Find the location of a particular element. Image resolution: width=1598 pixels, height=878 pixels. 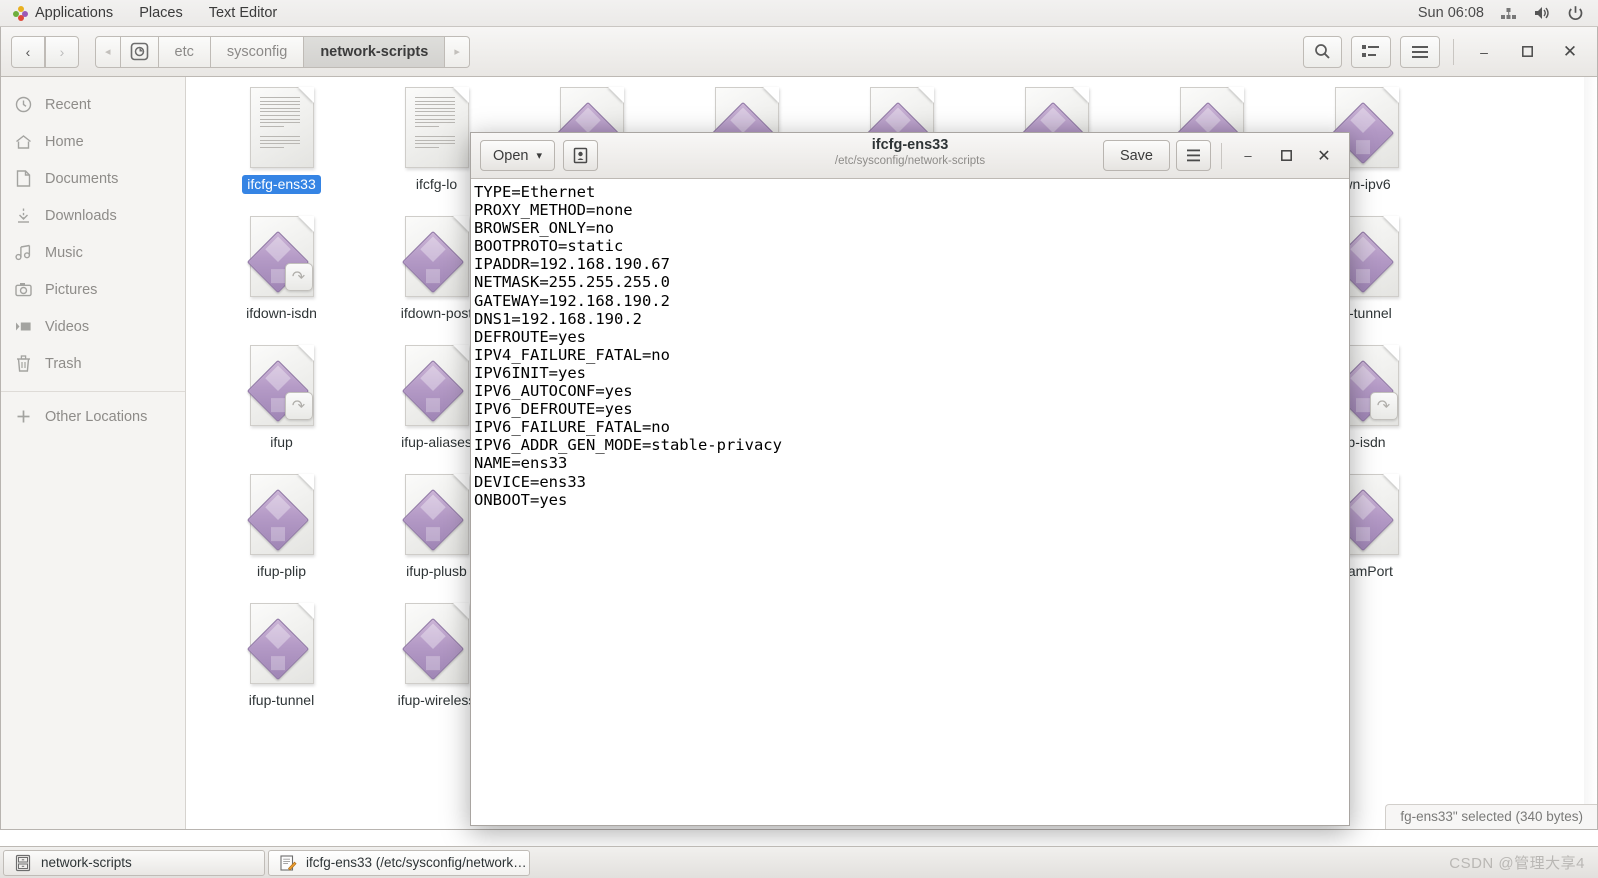

file-label: ifup is located at coordinates (281, 442).